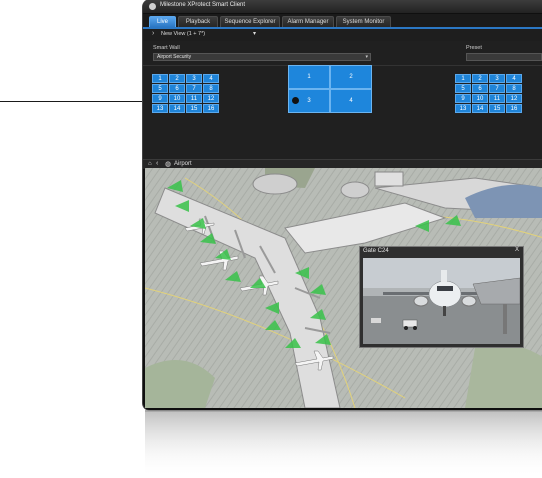 This screenshot has width=542, height=478. I want to click on smart-wall-monitors: 1 2 3 4, so click(330, 89).